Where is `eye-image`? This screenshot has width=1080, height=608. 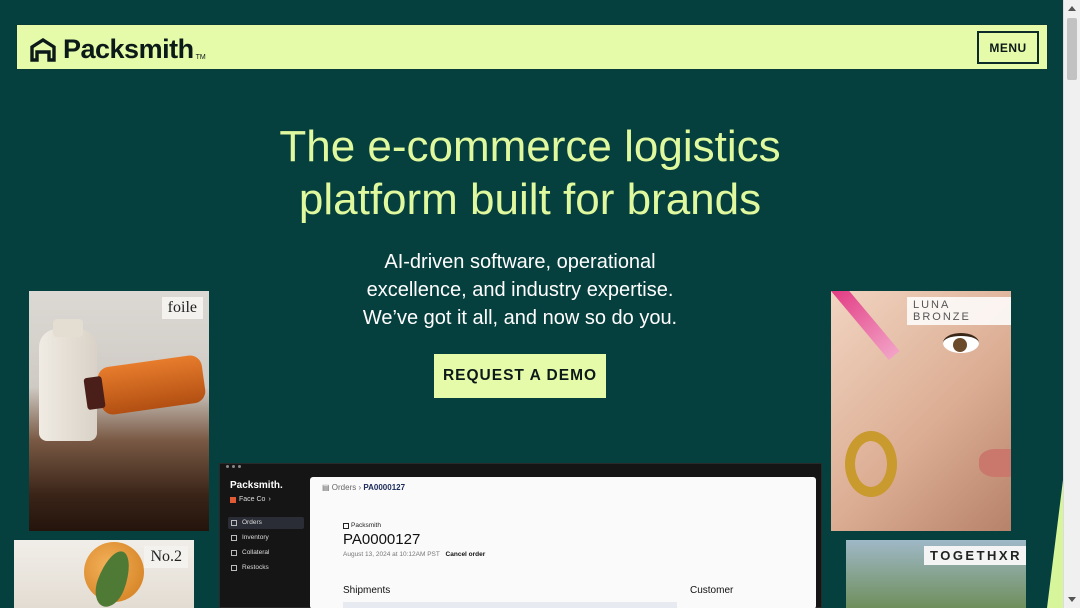 eye-image is located at coordinates (961, 343).